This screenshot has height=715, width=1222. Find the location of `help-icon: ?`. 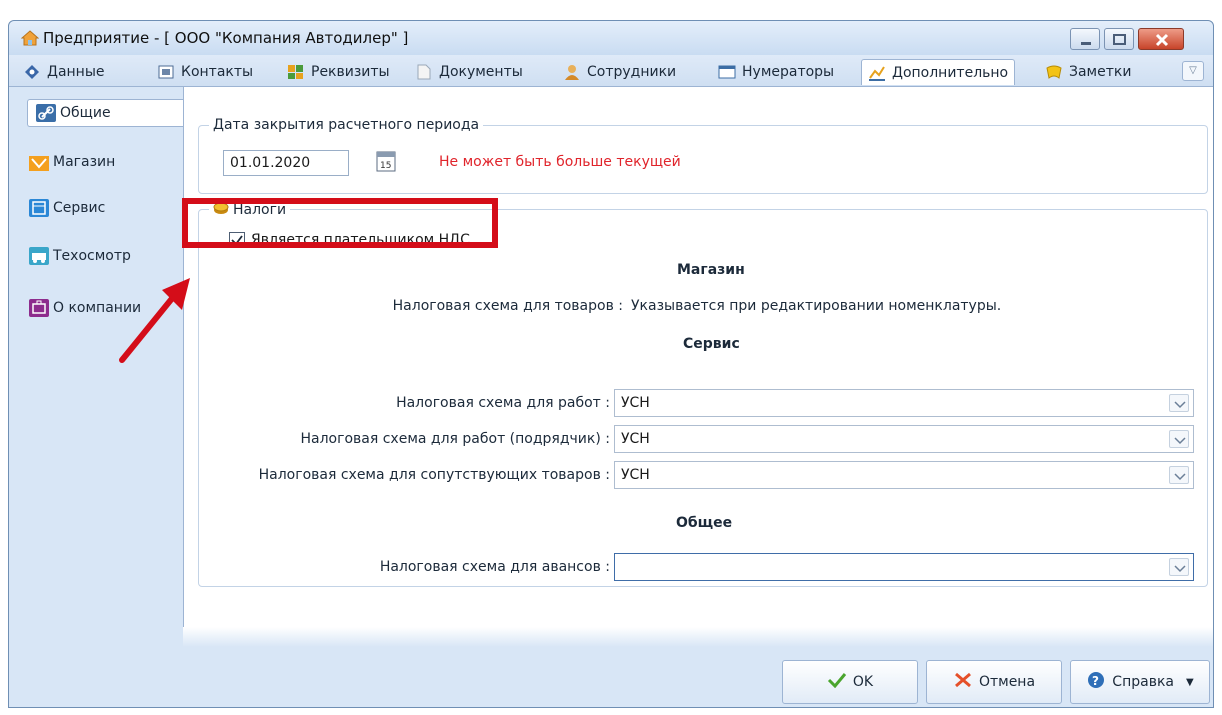

help-icon: ? is located at coordinates (1096, 682).